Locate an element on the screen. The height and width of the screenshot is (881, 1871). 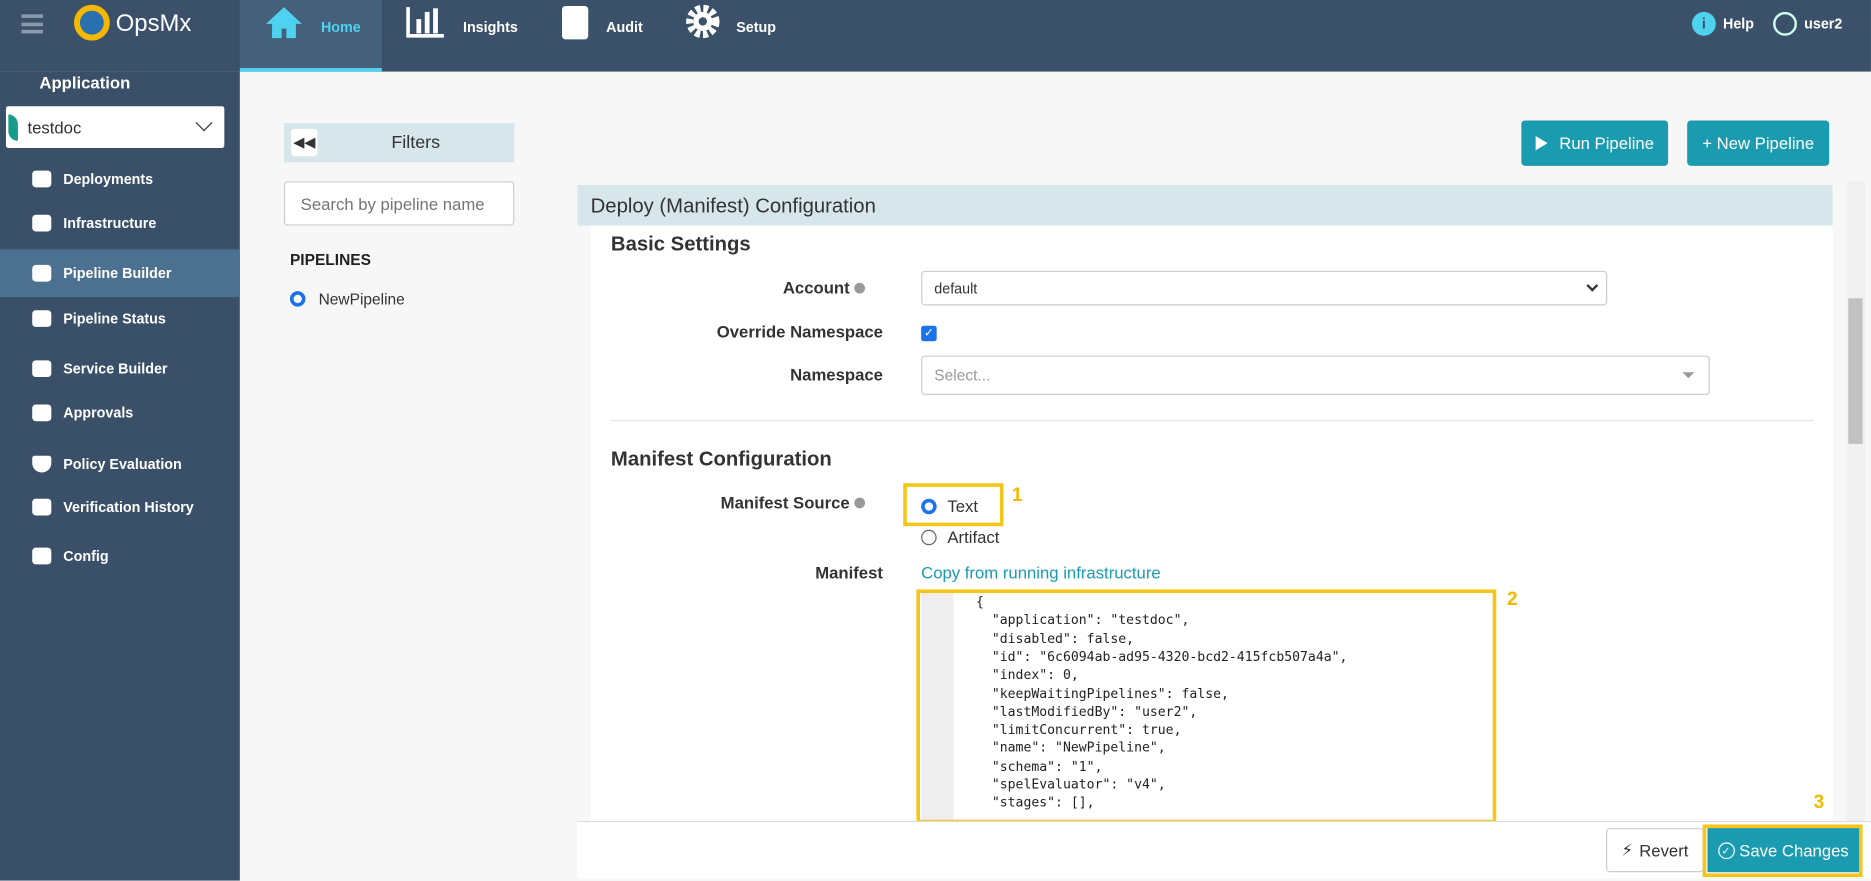
bolt-icon: ⚡︎ is located at coordinates (1627, 850).